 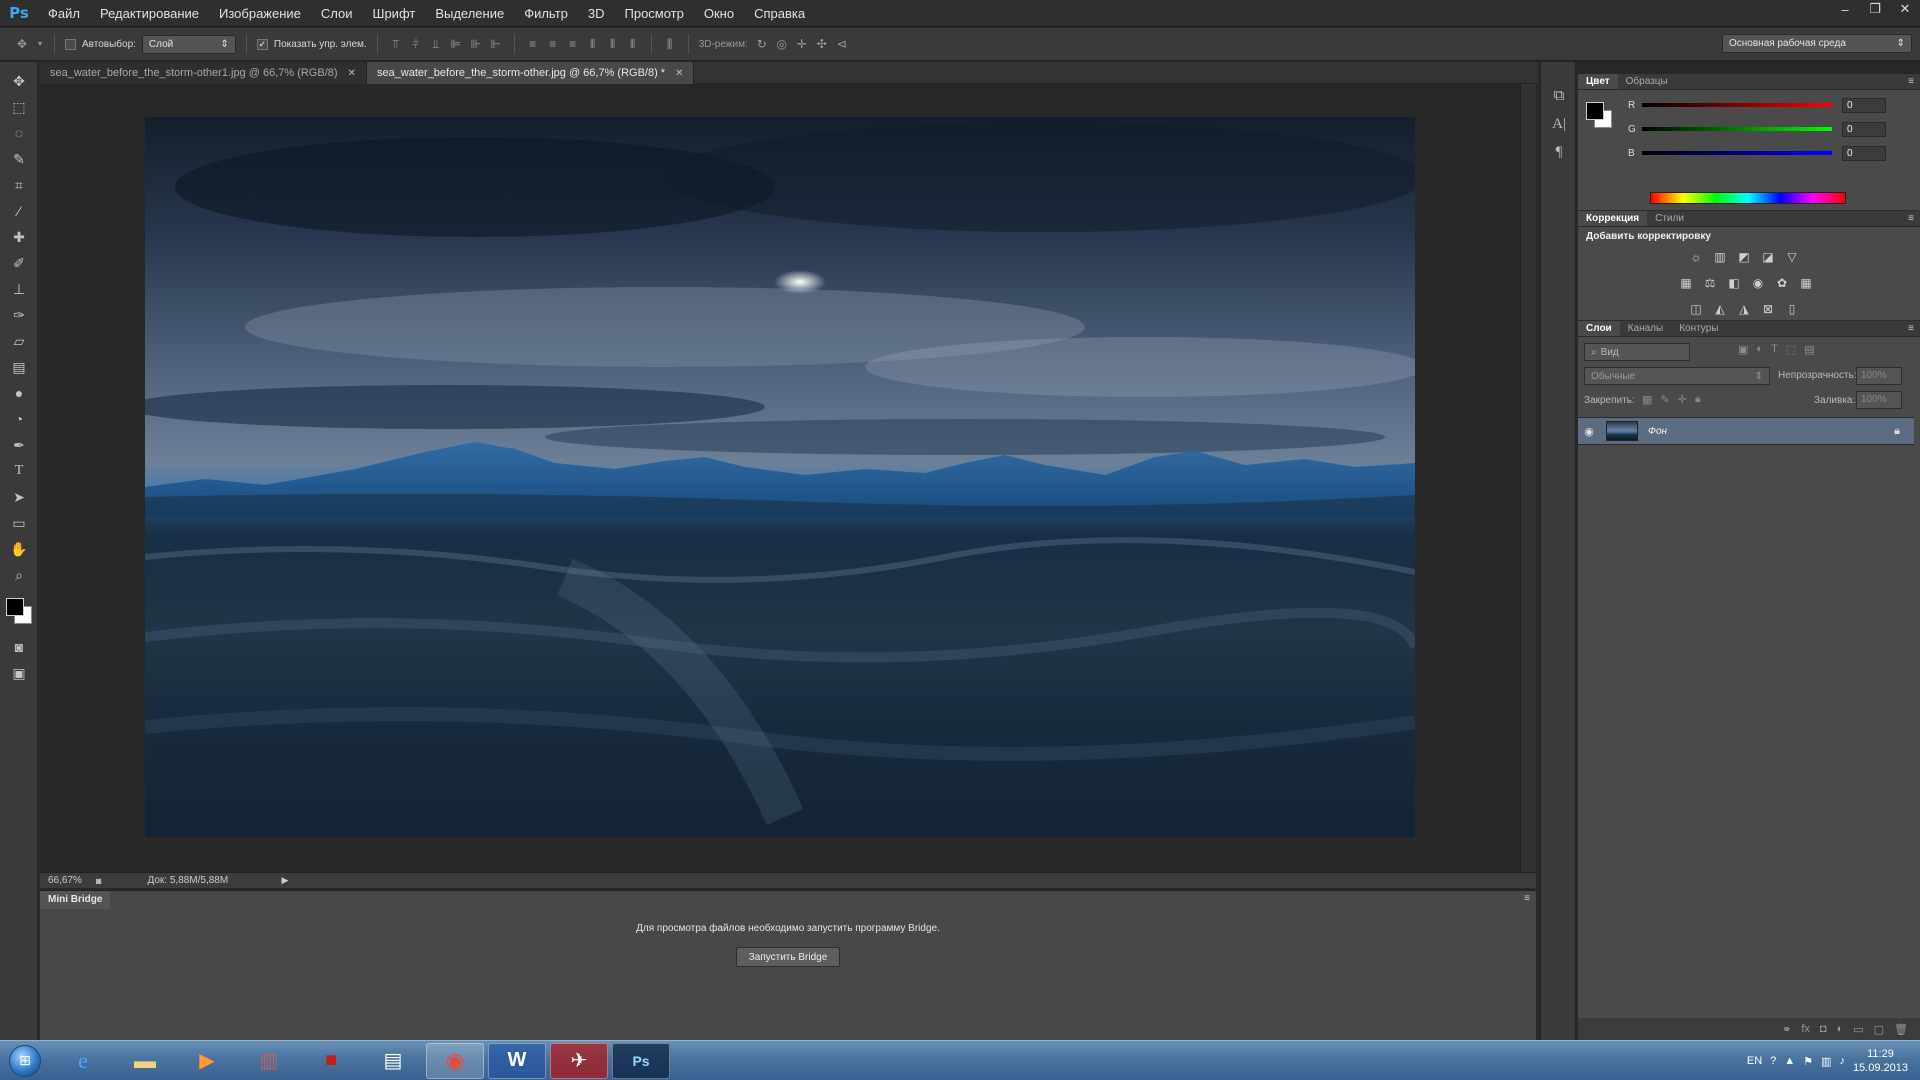 I want to click on red-value: 0, so click(x=1864, y=105).